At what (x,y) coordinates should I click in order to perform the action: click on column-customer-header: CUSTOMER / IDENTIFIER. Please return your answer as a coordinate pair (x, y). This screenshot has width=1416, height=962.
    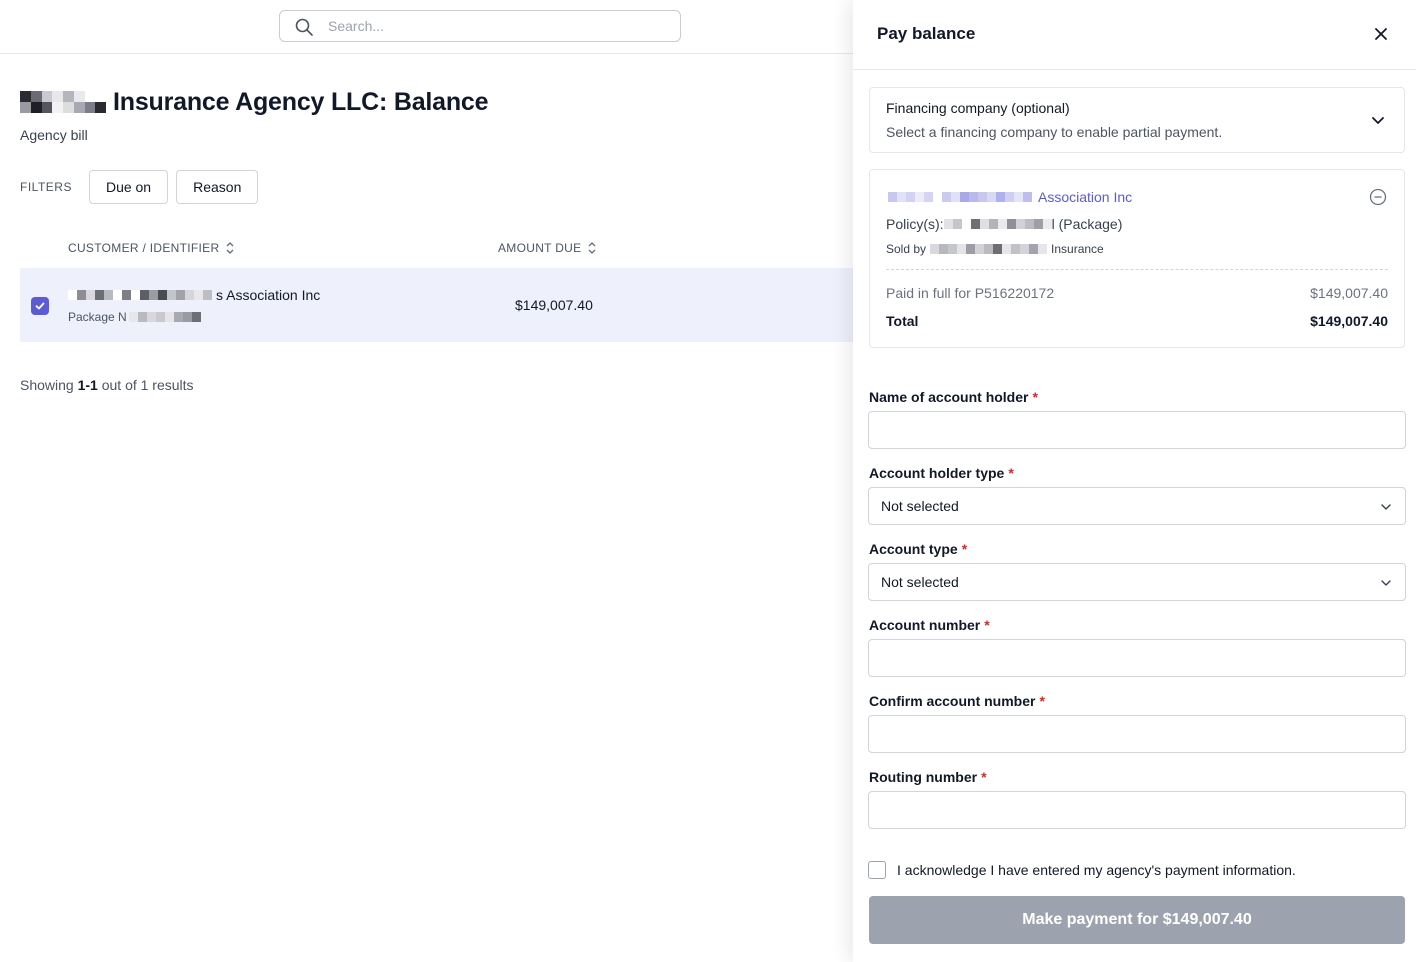
    Looking at the image, I should click on (151, 248).